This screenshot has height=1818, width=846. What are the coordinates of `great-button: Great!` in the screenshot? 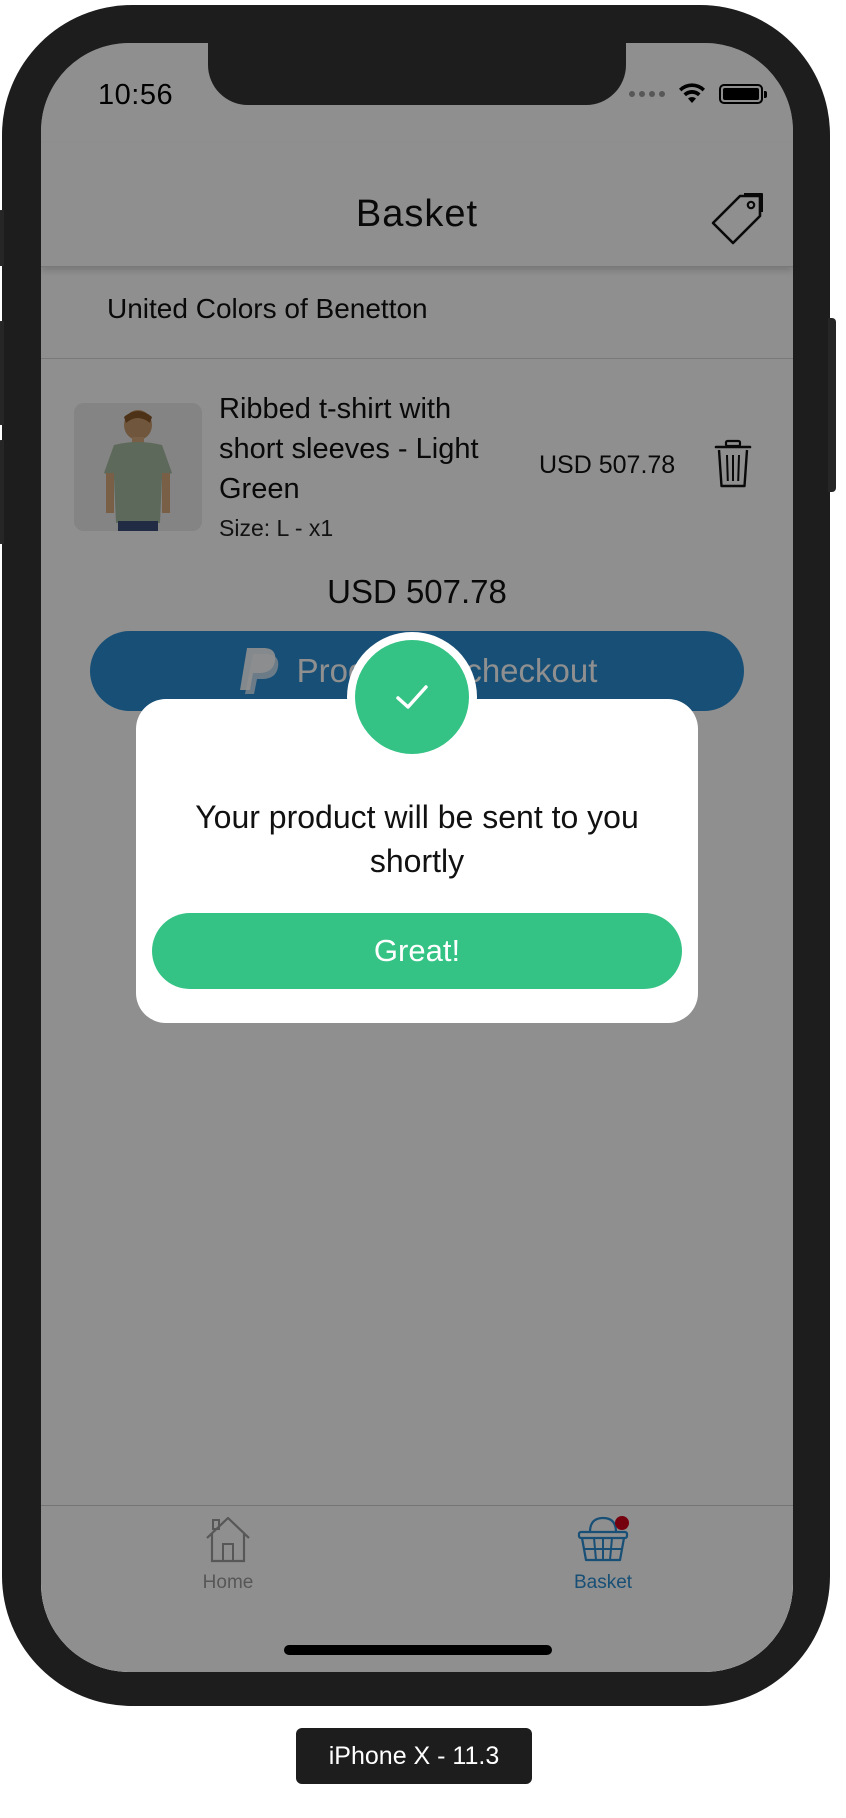 It's located at (417, 951).